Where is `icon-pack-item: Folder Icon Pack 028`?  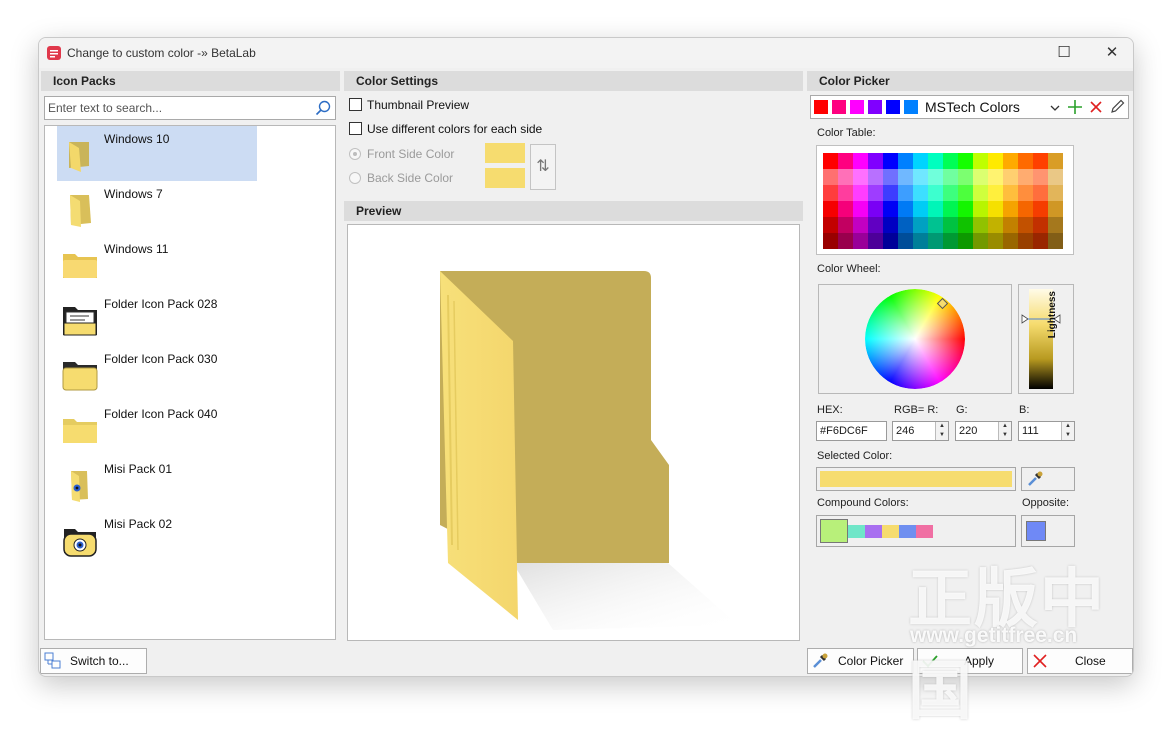 icon-pack-item: Folder Icon Pack 028 is located at coordinates (157, 318).